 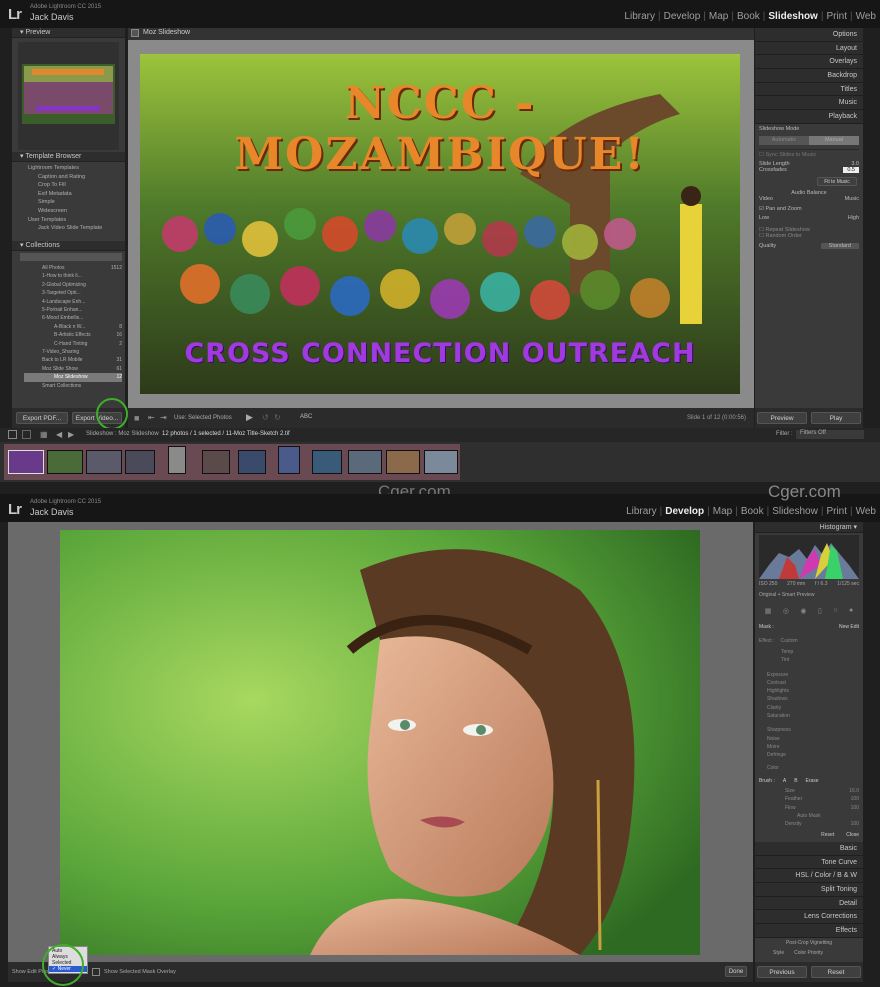 I want to click on module-book: Book, so click(x=748, y=16).